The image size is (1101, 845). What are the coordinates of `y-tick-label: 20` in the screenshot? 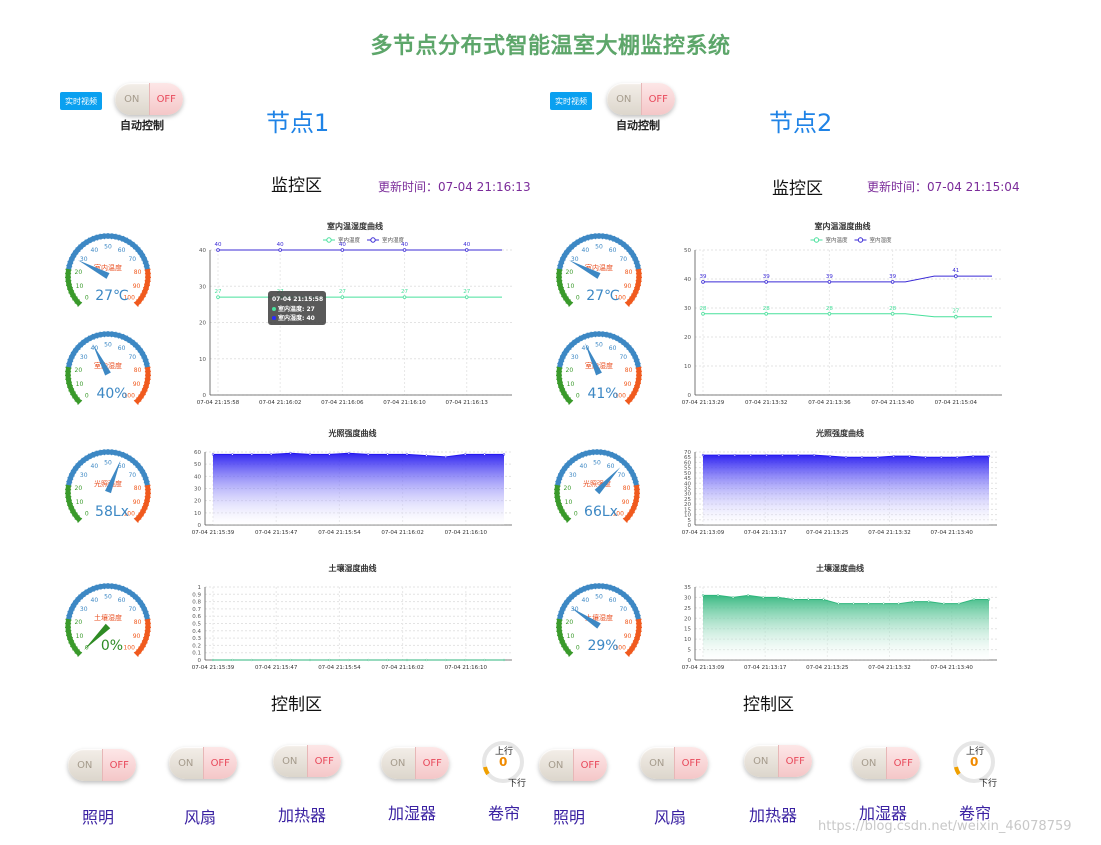 It's located at (687, 338).